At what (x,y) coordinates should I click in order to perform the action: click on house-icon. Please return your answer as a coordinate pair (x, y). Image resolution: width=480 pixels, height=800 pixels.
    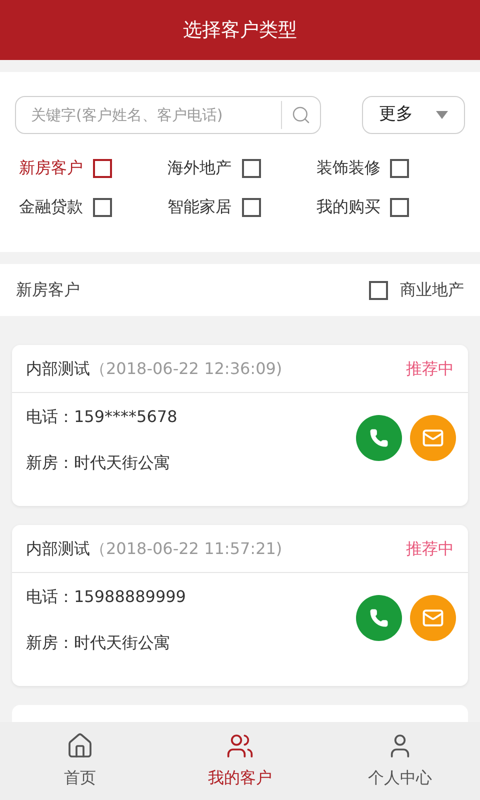
    Looking at the image, I should click on (80, 746).